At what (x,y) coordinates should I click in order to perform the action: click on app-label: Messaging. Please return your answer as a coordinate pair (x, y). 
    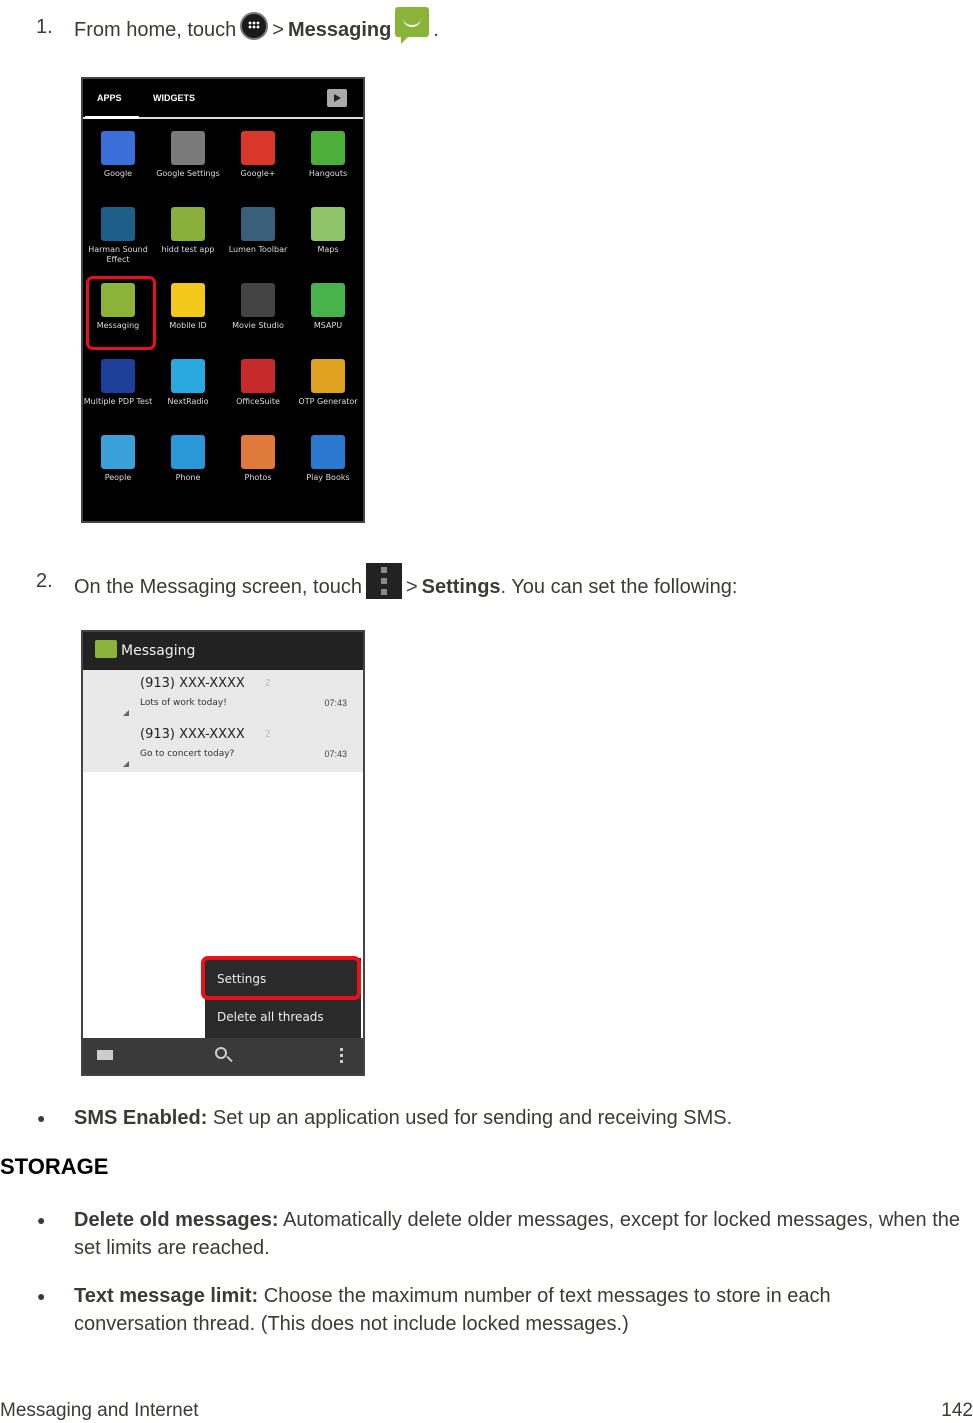
    Looking at the image, I should click on (118, 325).